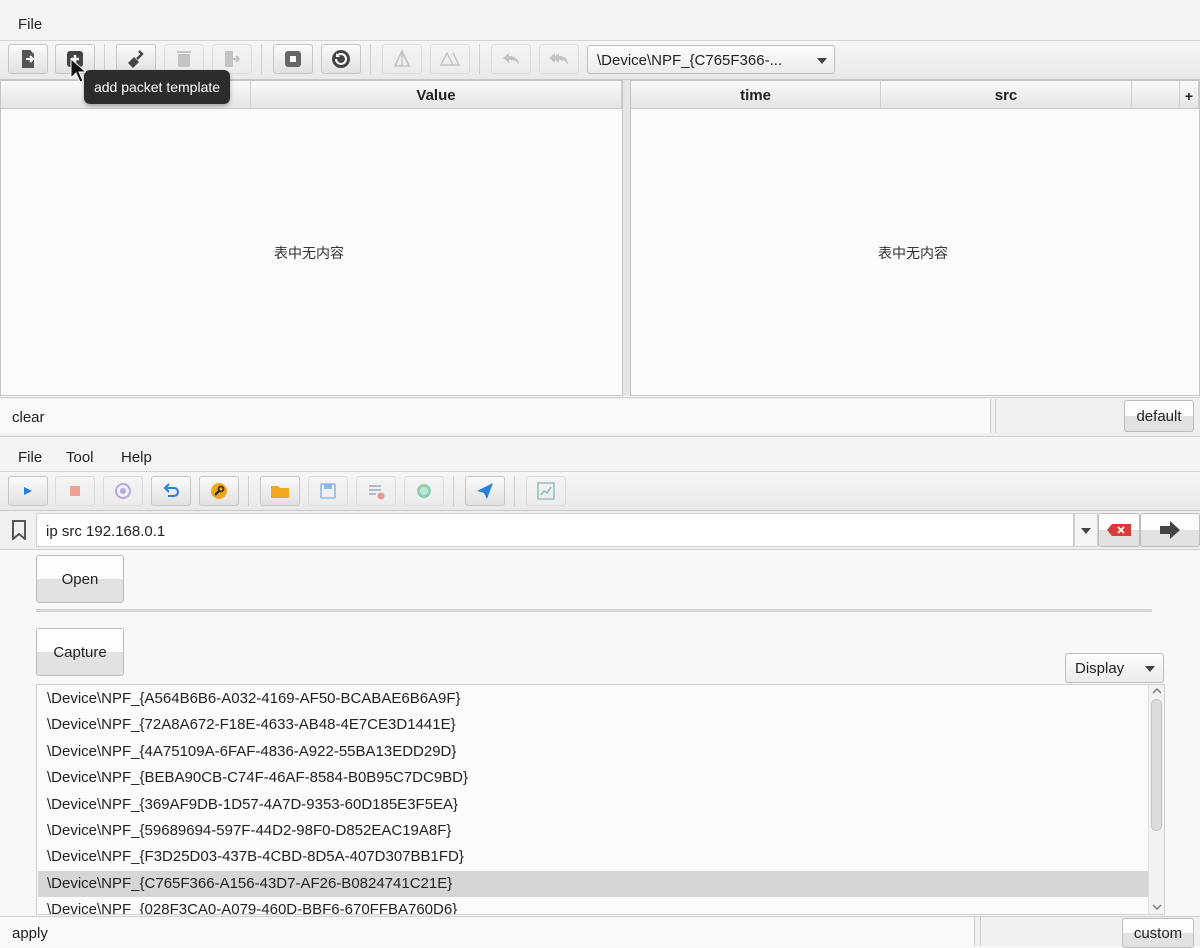 This screenshot has height=948, width=1200. I want to click on filter-input: ip src 192.168.0.1, so click(555, 530).